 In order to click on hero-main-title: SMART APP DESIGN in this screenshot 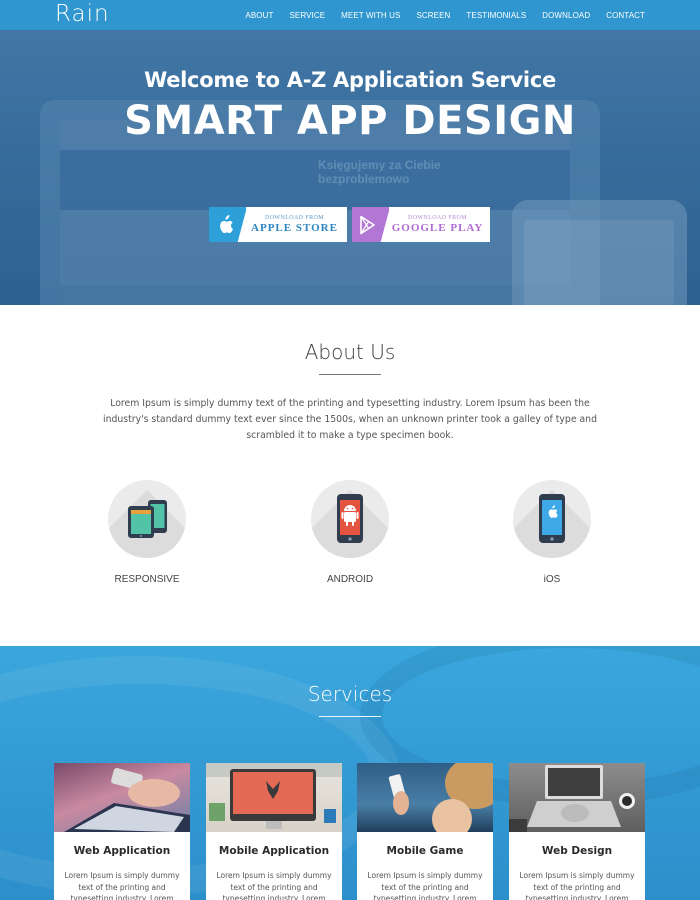, I will do `click(350, 121)`.